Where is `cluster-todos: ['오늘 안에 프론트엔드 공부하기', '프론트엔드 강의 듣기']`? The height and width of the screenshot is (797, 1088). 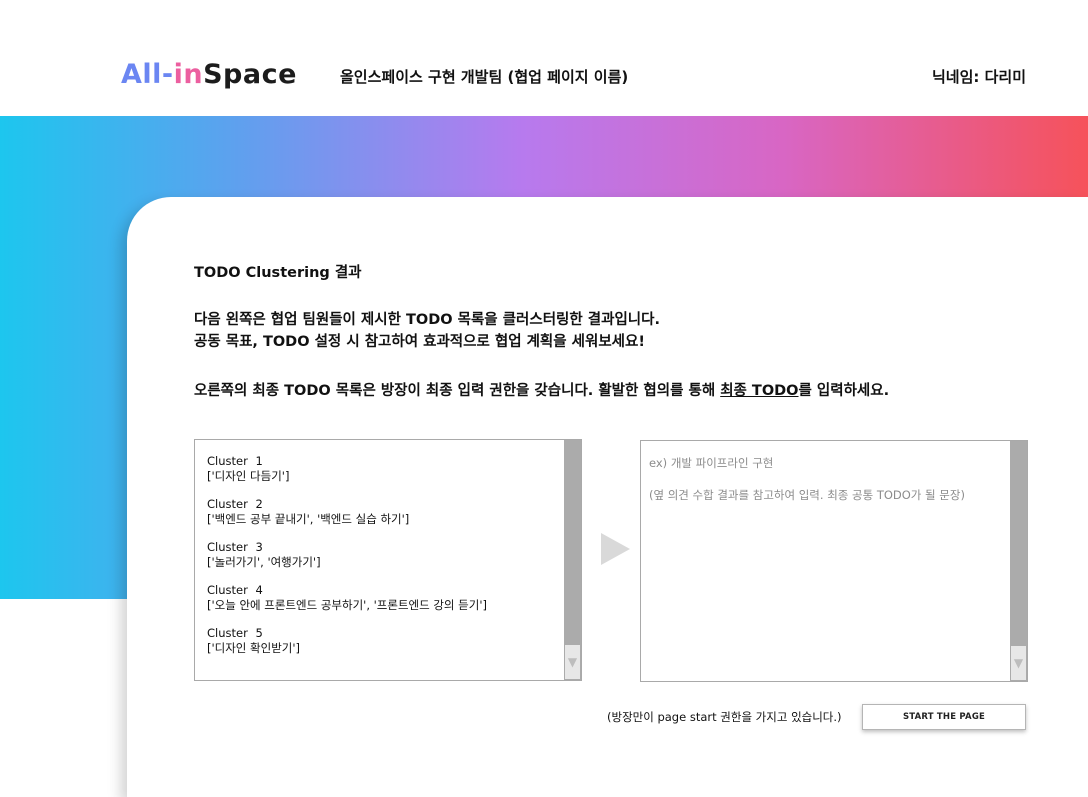 cluster-todos: ['오늘 안에 프론트엔드 공부하기', '프론트엔드 강의 듣기'] is located at coordinates (347, 605).